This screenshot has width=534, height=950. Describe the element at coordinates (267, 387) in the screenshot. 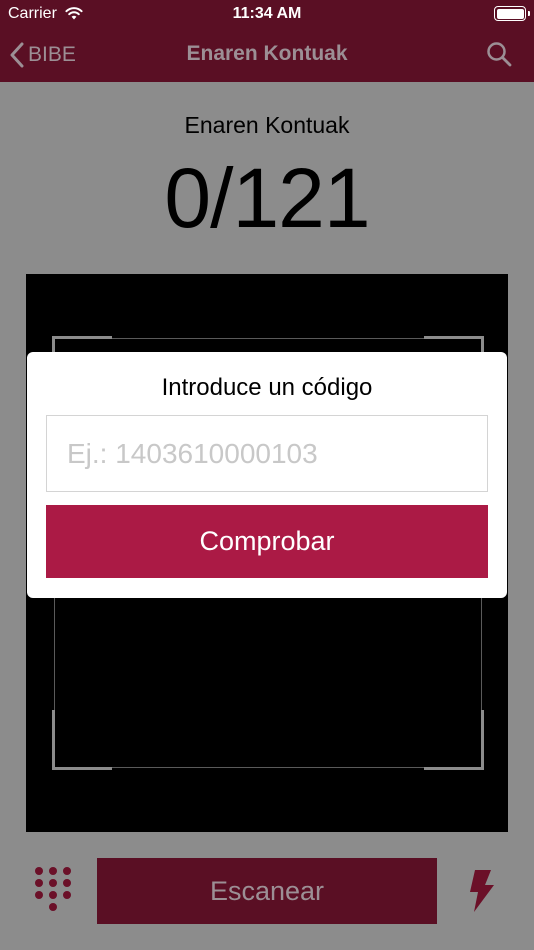

I see `dialog-title: Introduce un código` at that location.